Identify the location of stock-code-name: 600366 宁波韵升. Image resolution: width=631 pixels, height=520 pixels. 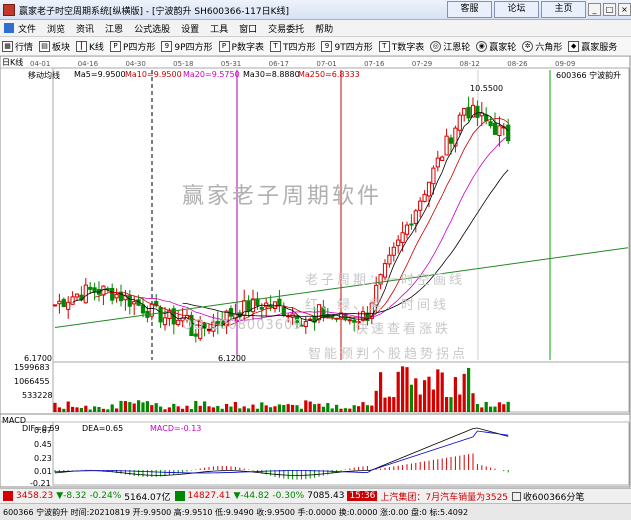
(589, 75).